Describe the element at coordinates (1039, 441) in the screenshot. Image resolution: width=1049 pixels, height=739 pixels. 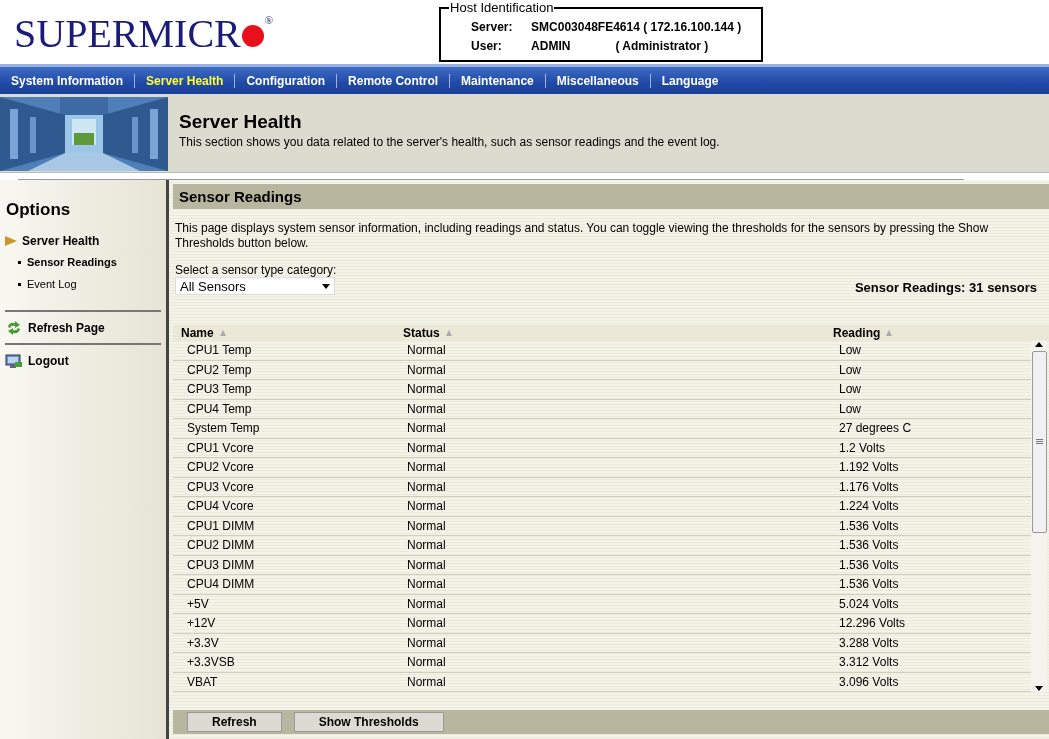
I see `grip-icon` at that location.